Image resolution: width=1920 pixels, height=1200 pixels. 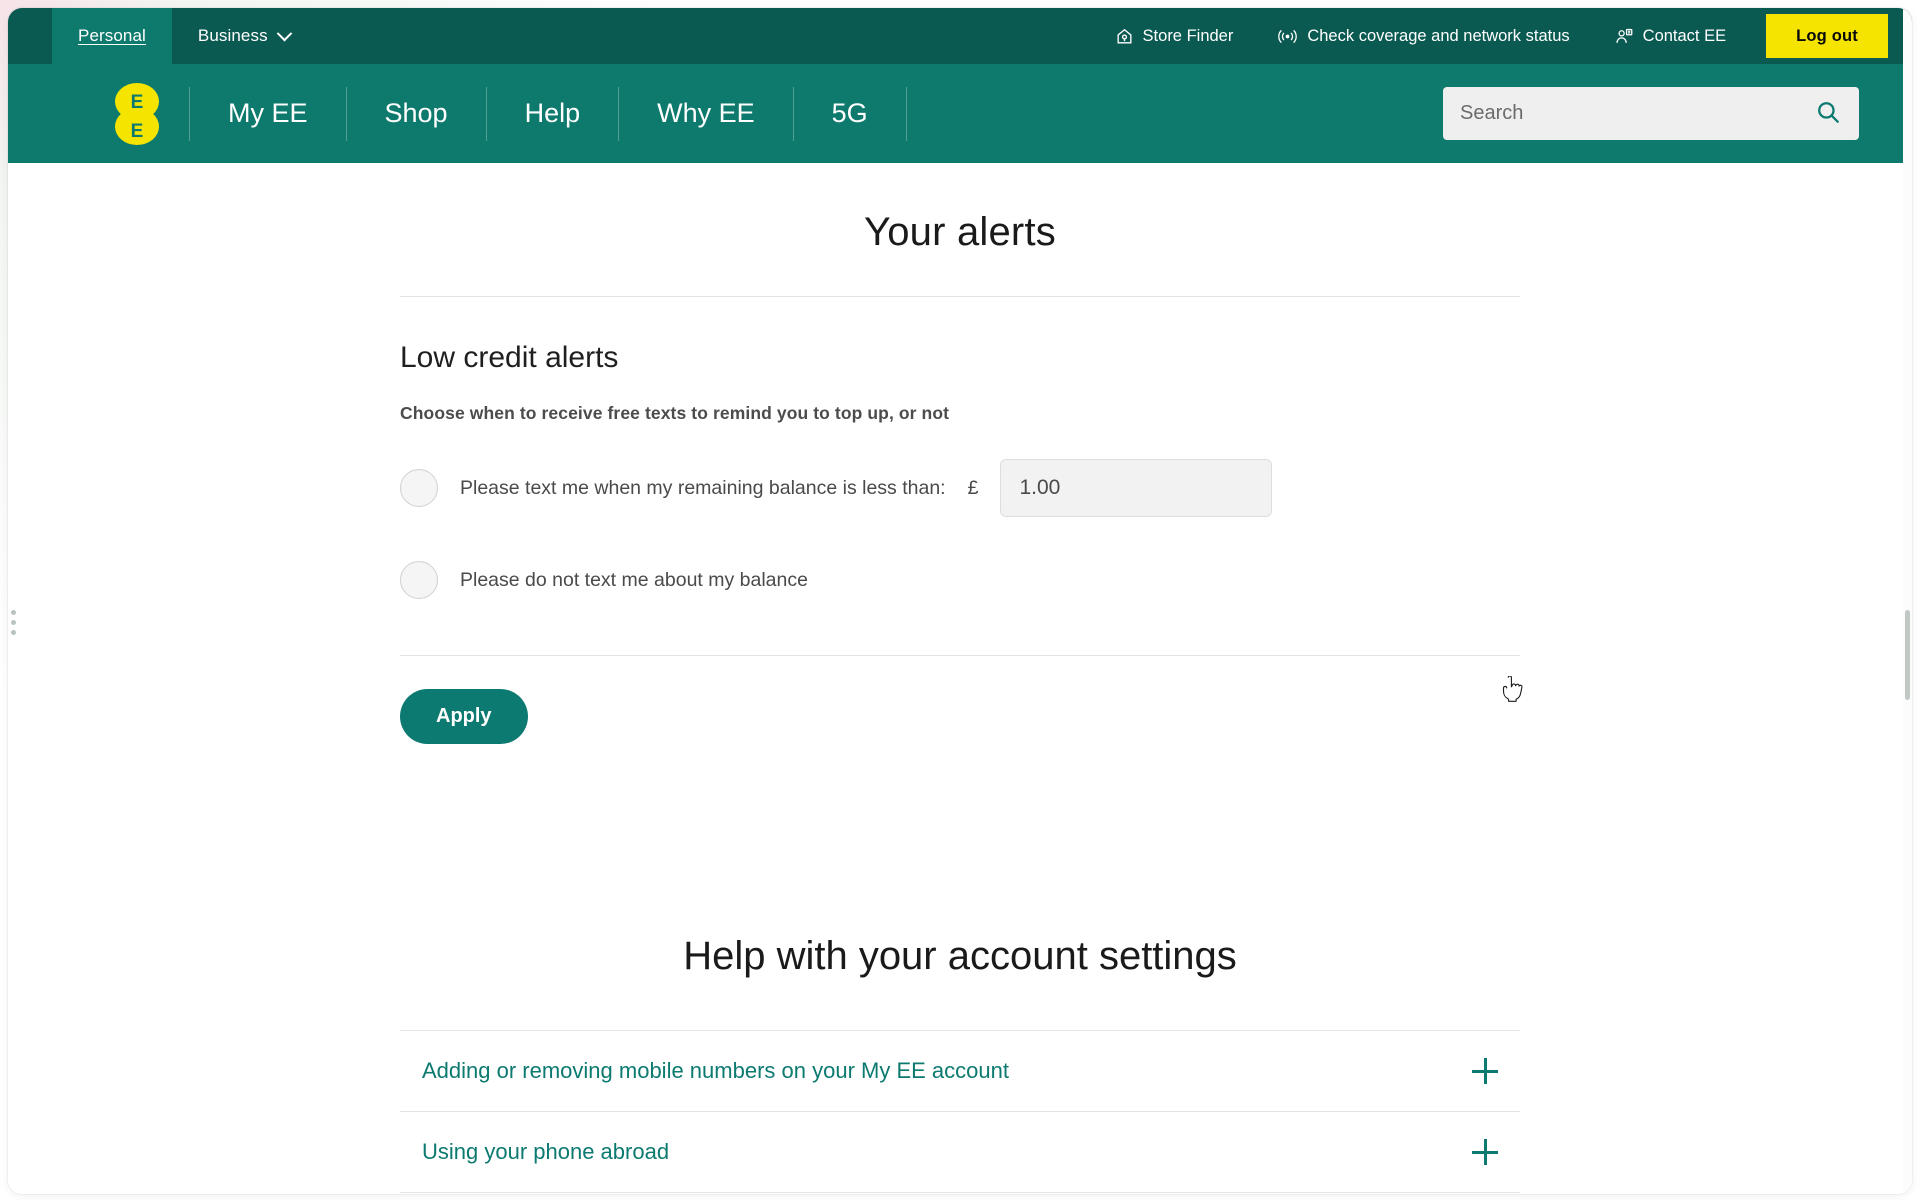 I want to click on ee-logo-letter-1: E, so click(x=137, y=102).